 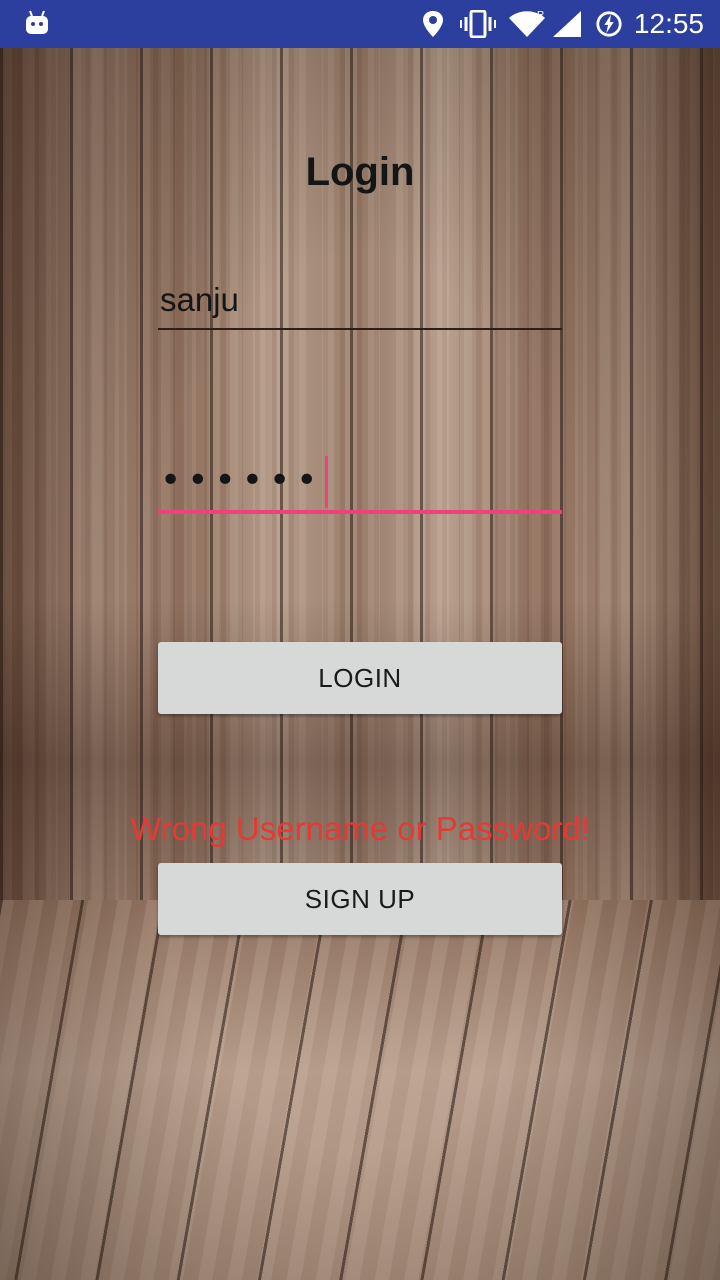 What do you see at coordinates (360, 678) in the screenshot?
I see `login-button: LOGIN` at bounding box center [360, 678].